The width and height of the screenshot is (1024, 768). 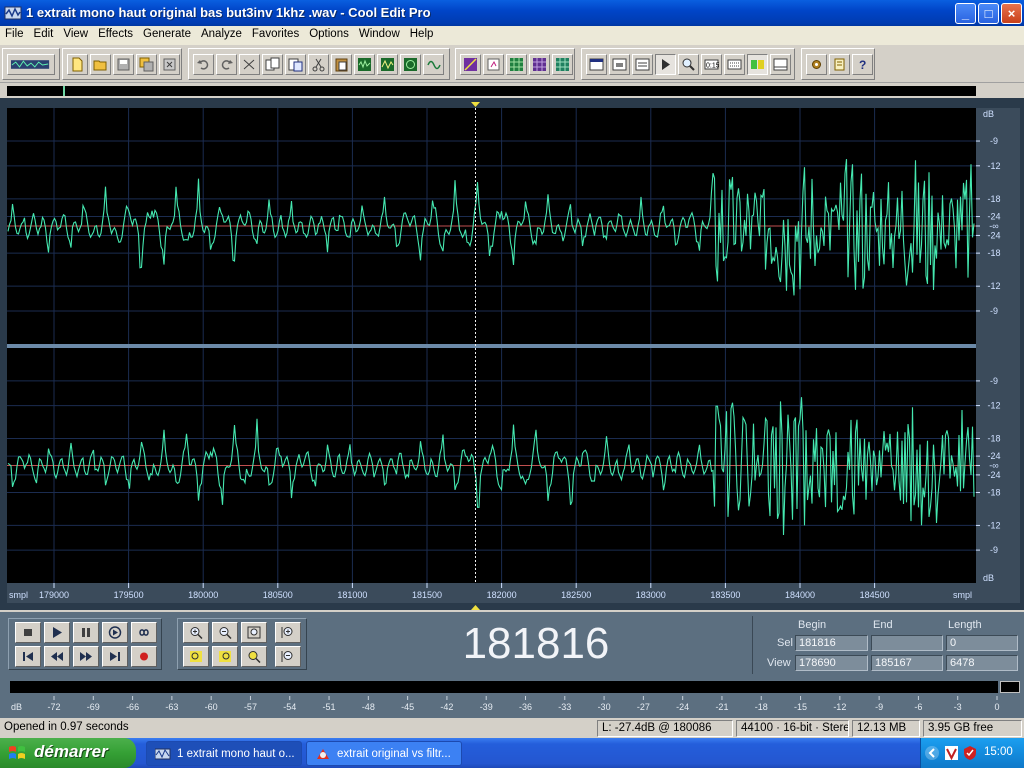 What do you see at coordinates (123, 64) in the screenshot?
I see `save-button` at bounding box center [123, 64].